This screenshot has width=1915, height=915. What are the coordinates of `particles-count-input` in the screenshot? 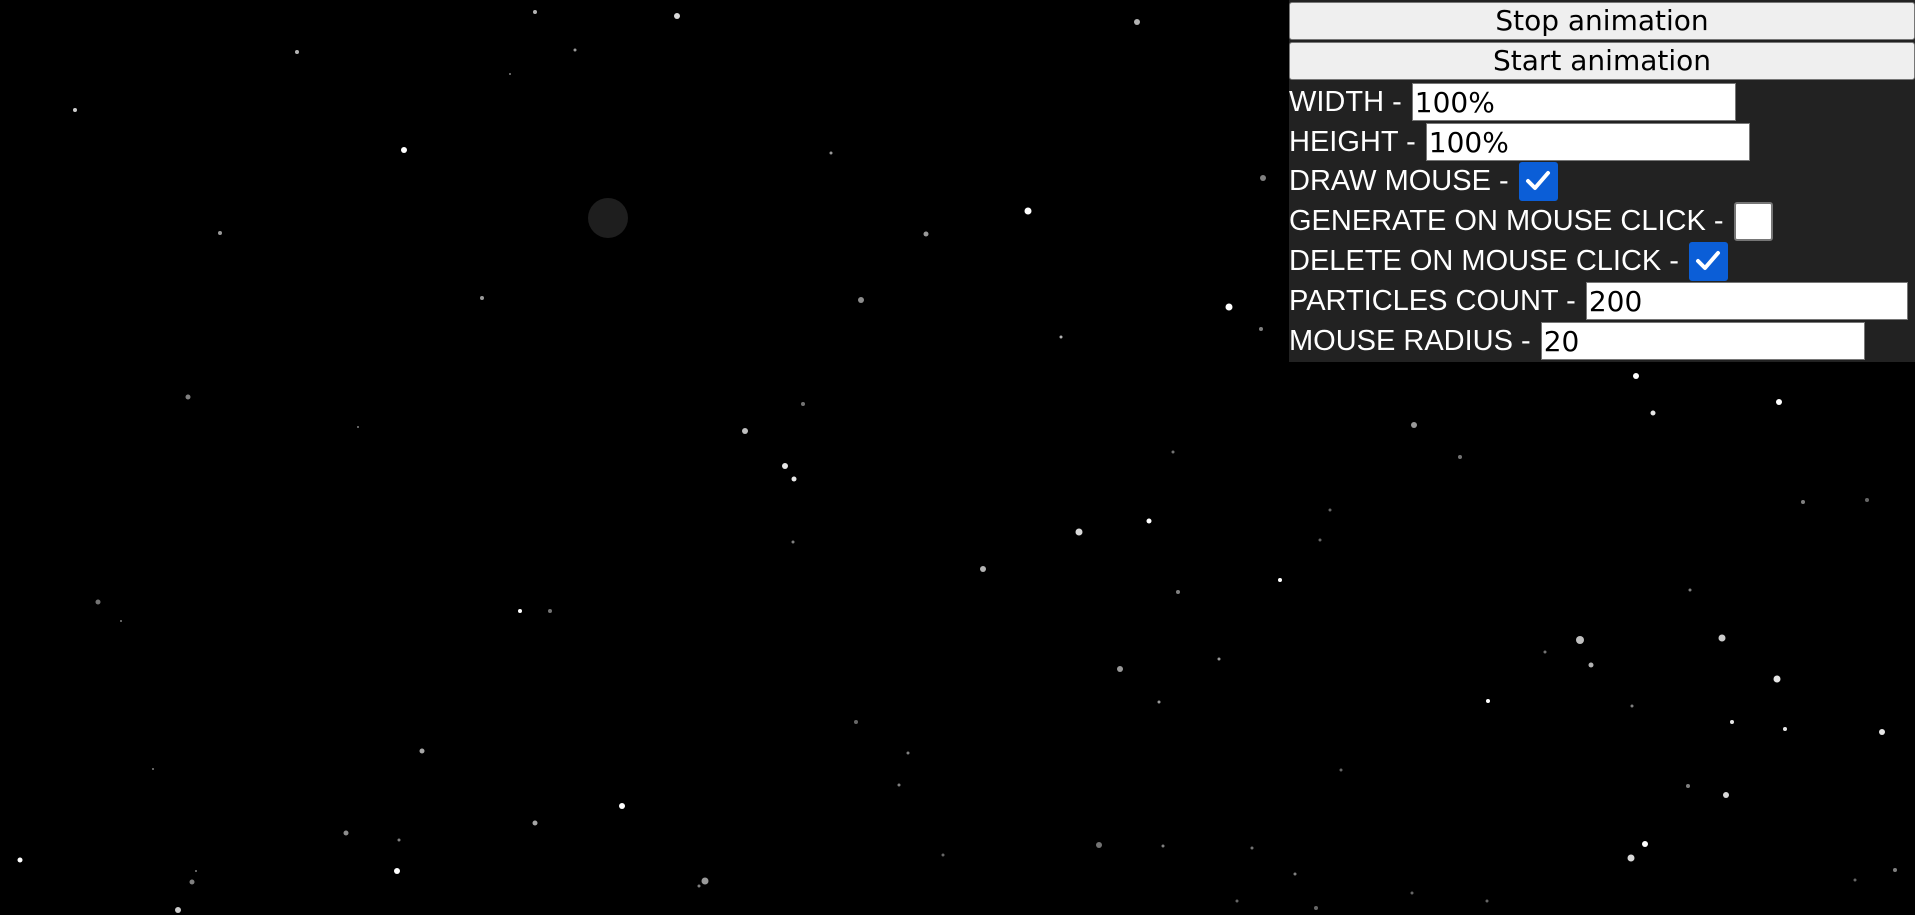 It's located at (1746, 301).